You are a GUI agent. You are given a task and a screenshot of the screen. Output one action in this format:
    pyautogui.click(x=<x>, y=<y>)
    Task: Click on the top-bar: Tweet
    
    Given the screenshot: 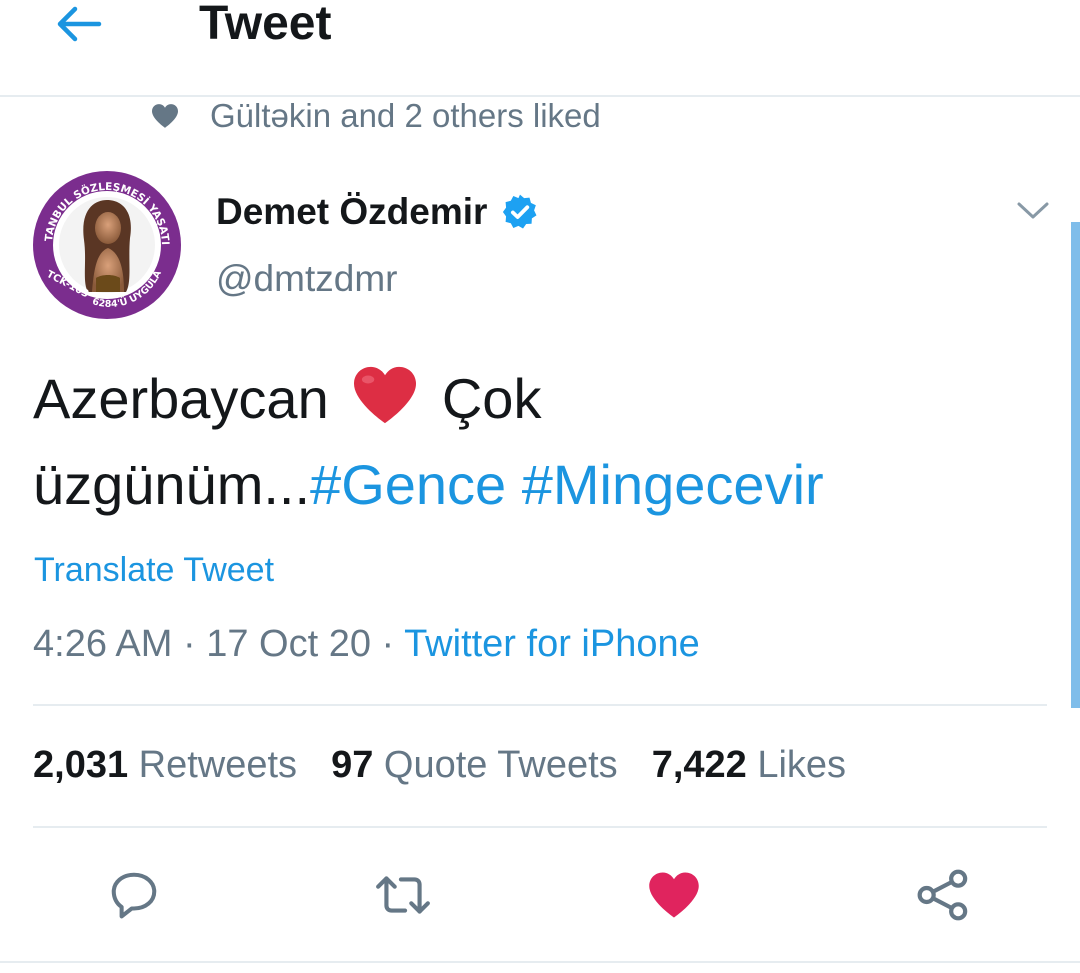 What is the action you would take?
    pyautogui.click(x=540, y=48)
    